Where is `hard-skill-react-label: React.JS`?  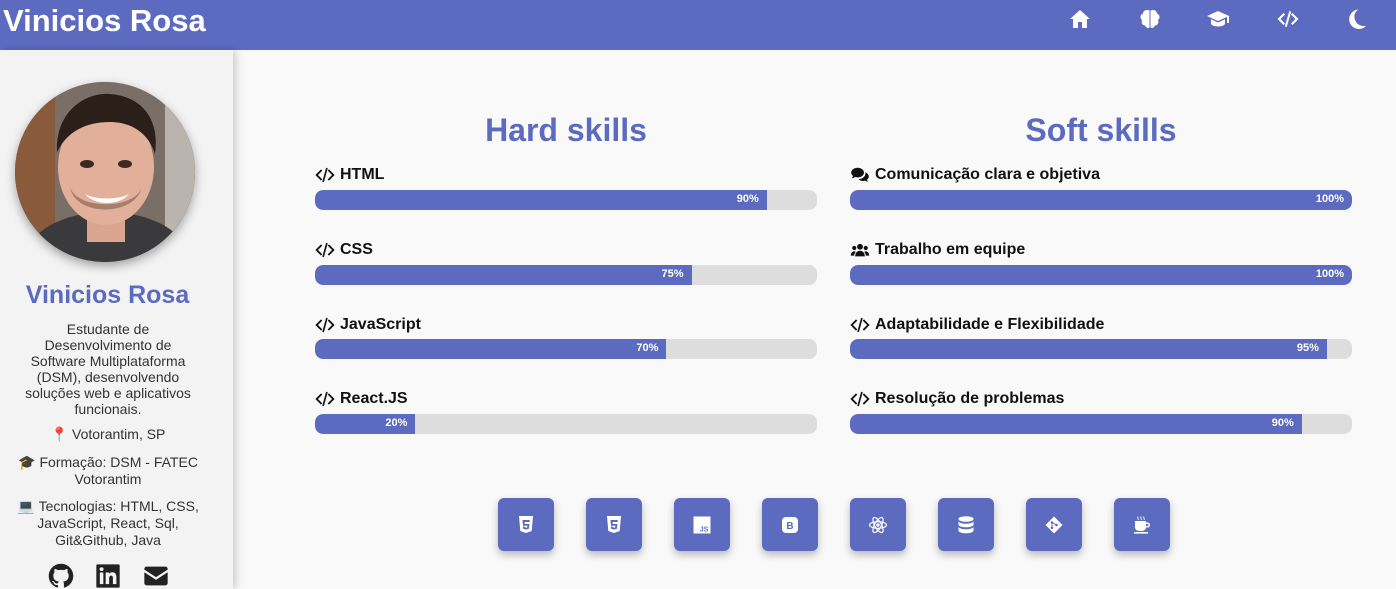 hard-skill-react-label: React.JS is located at coordinates (361, 399).